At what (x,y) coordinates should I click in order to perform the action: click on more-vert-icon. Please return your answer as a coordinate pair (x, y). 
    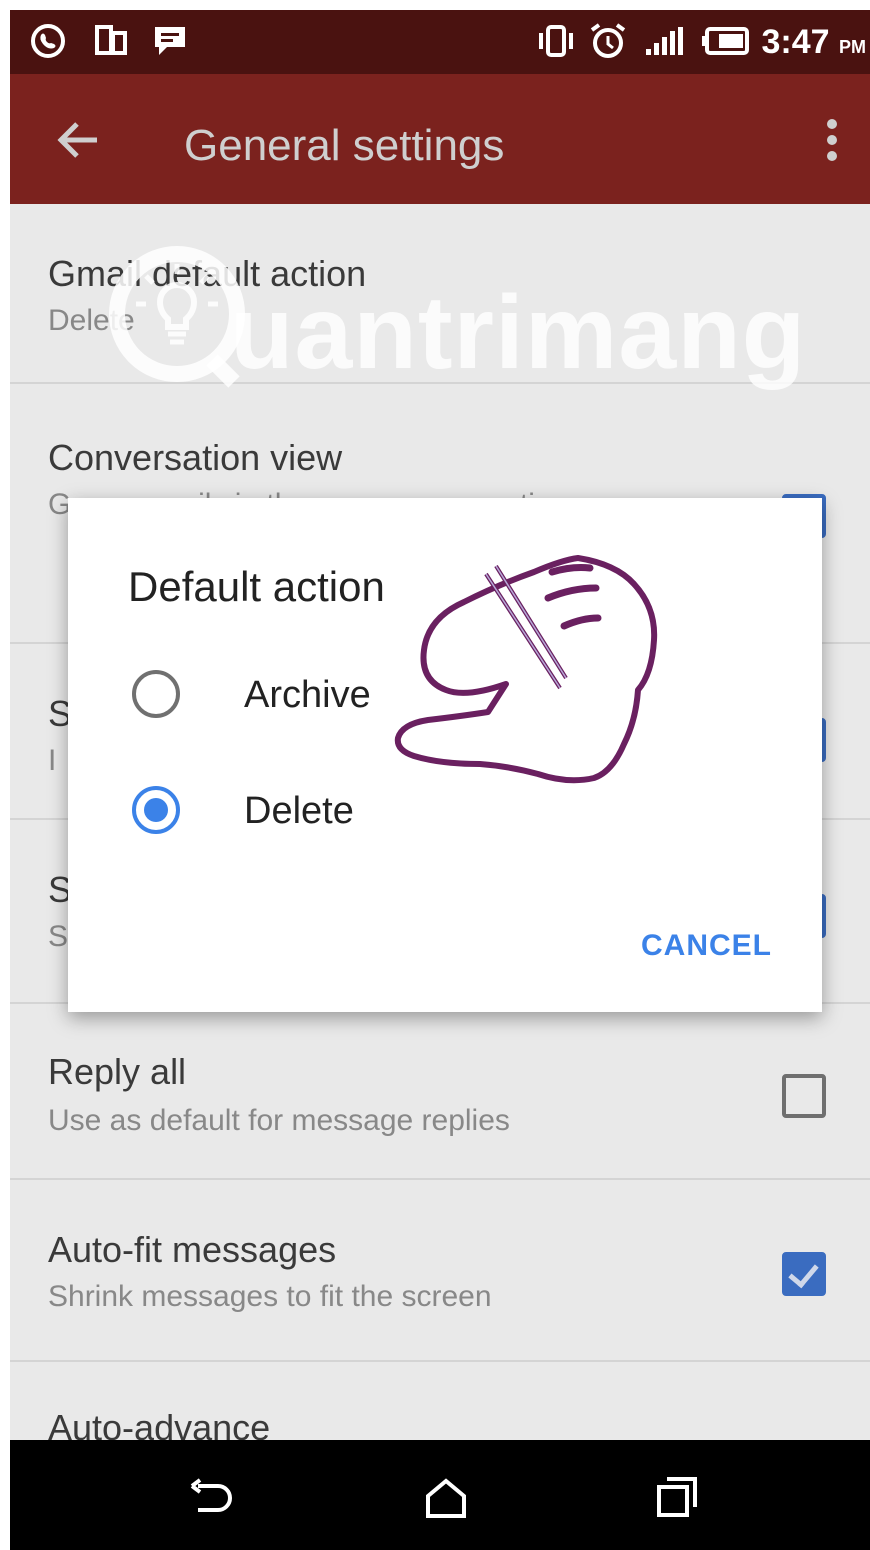
    Looking at the image, I should click on (832, 140).